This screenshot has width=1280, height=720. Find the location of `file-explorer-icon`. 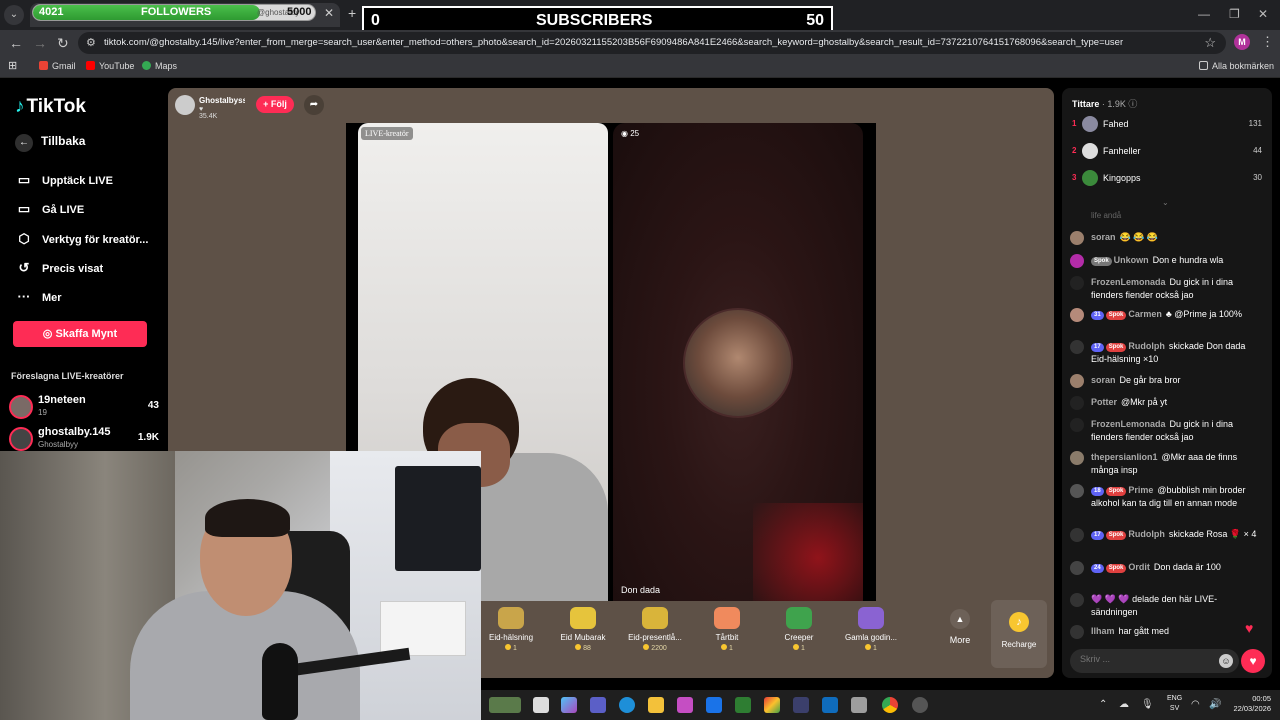

file-explorer-icon is located at coordinates (656, 705).